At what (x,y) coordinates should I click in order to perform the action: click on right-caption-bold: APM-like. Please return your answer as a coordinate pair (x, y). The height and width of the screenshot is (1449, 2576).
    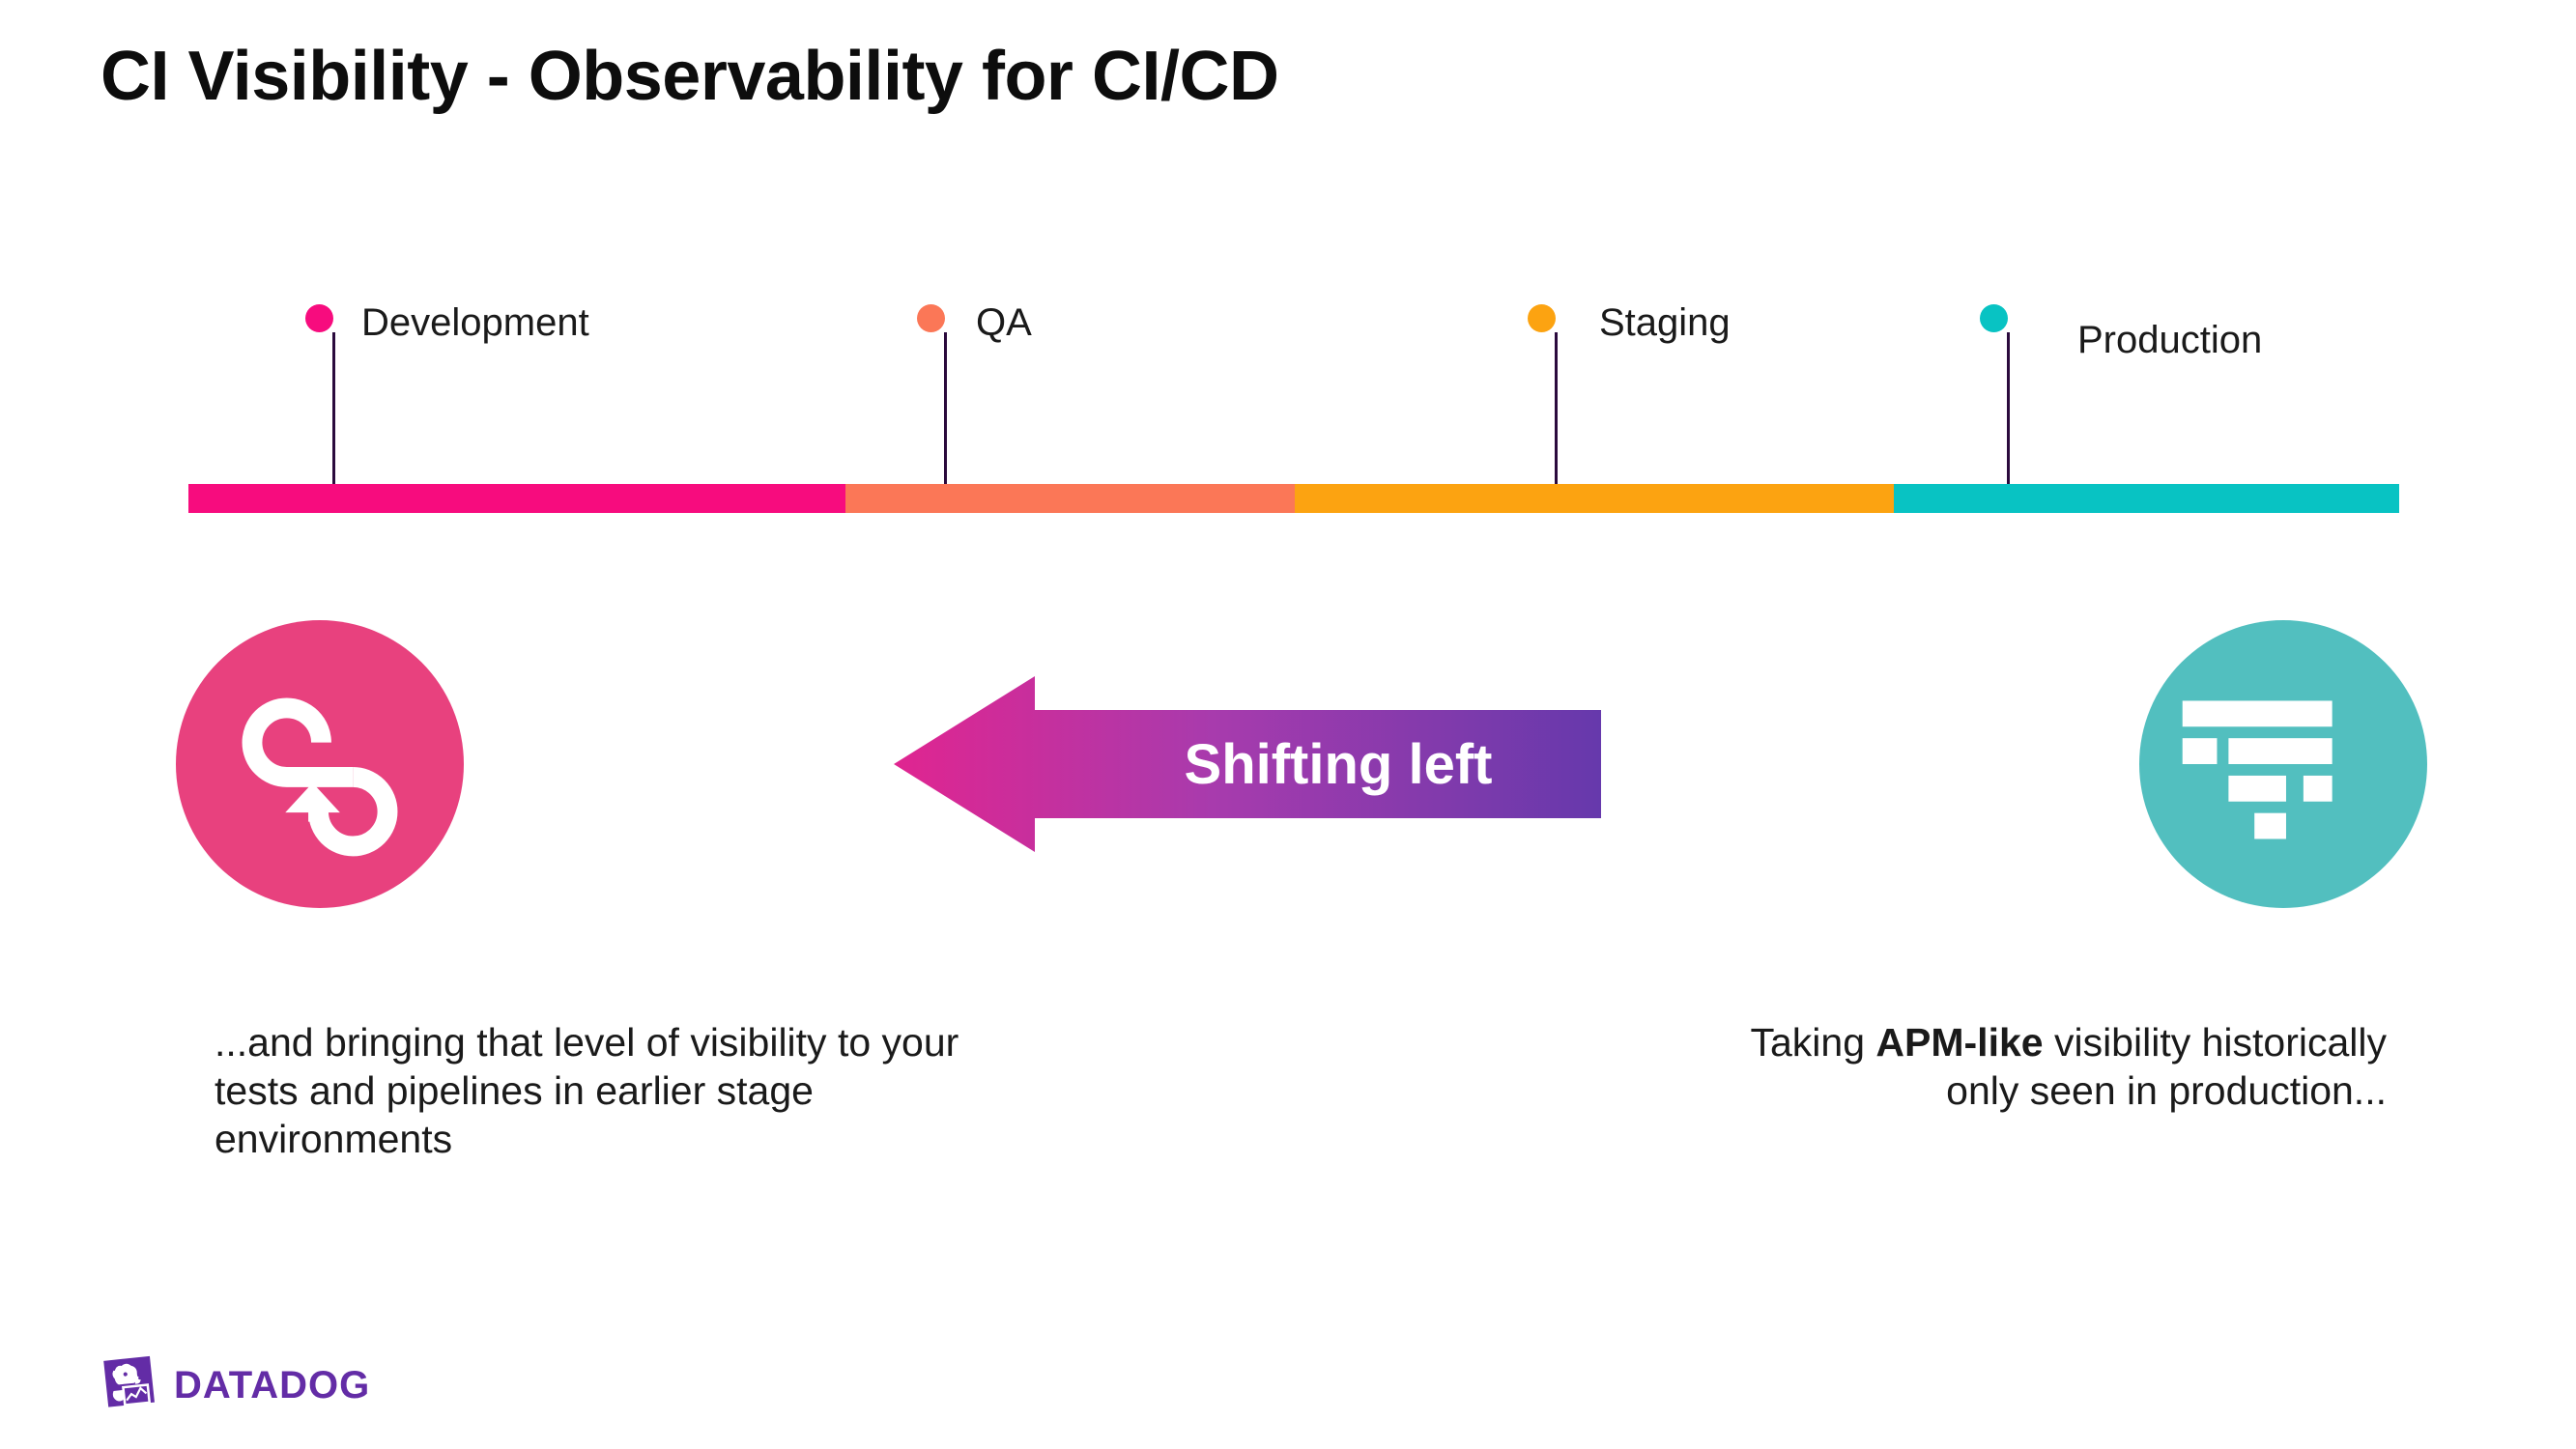
    Looking at the image, I should click on (1960, 1042).